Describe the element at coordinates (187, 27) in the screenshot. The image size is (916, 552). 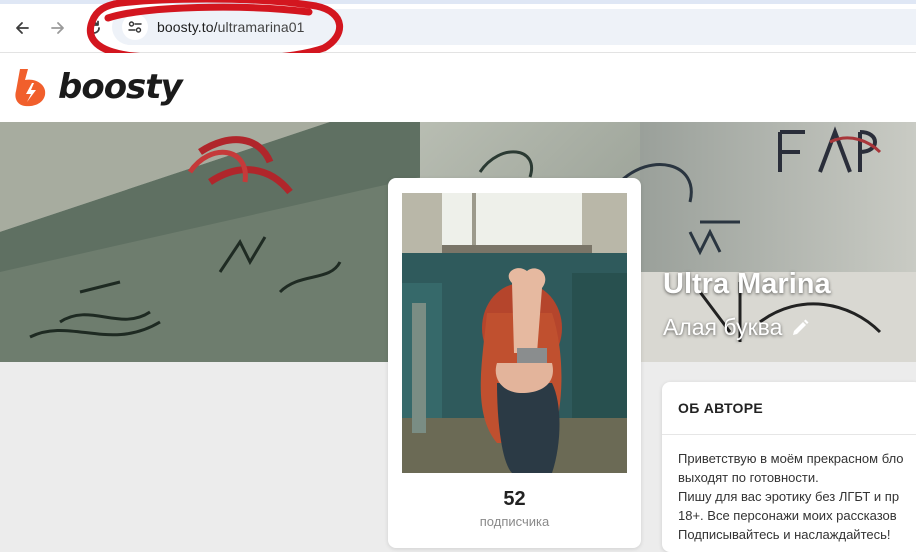
I see `url-host: boosty.to/` at that location.